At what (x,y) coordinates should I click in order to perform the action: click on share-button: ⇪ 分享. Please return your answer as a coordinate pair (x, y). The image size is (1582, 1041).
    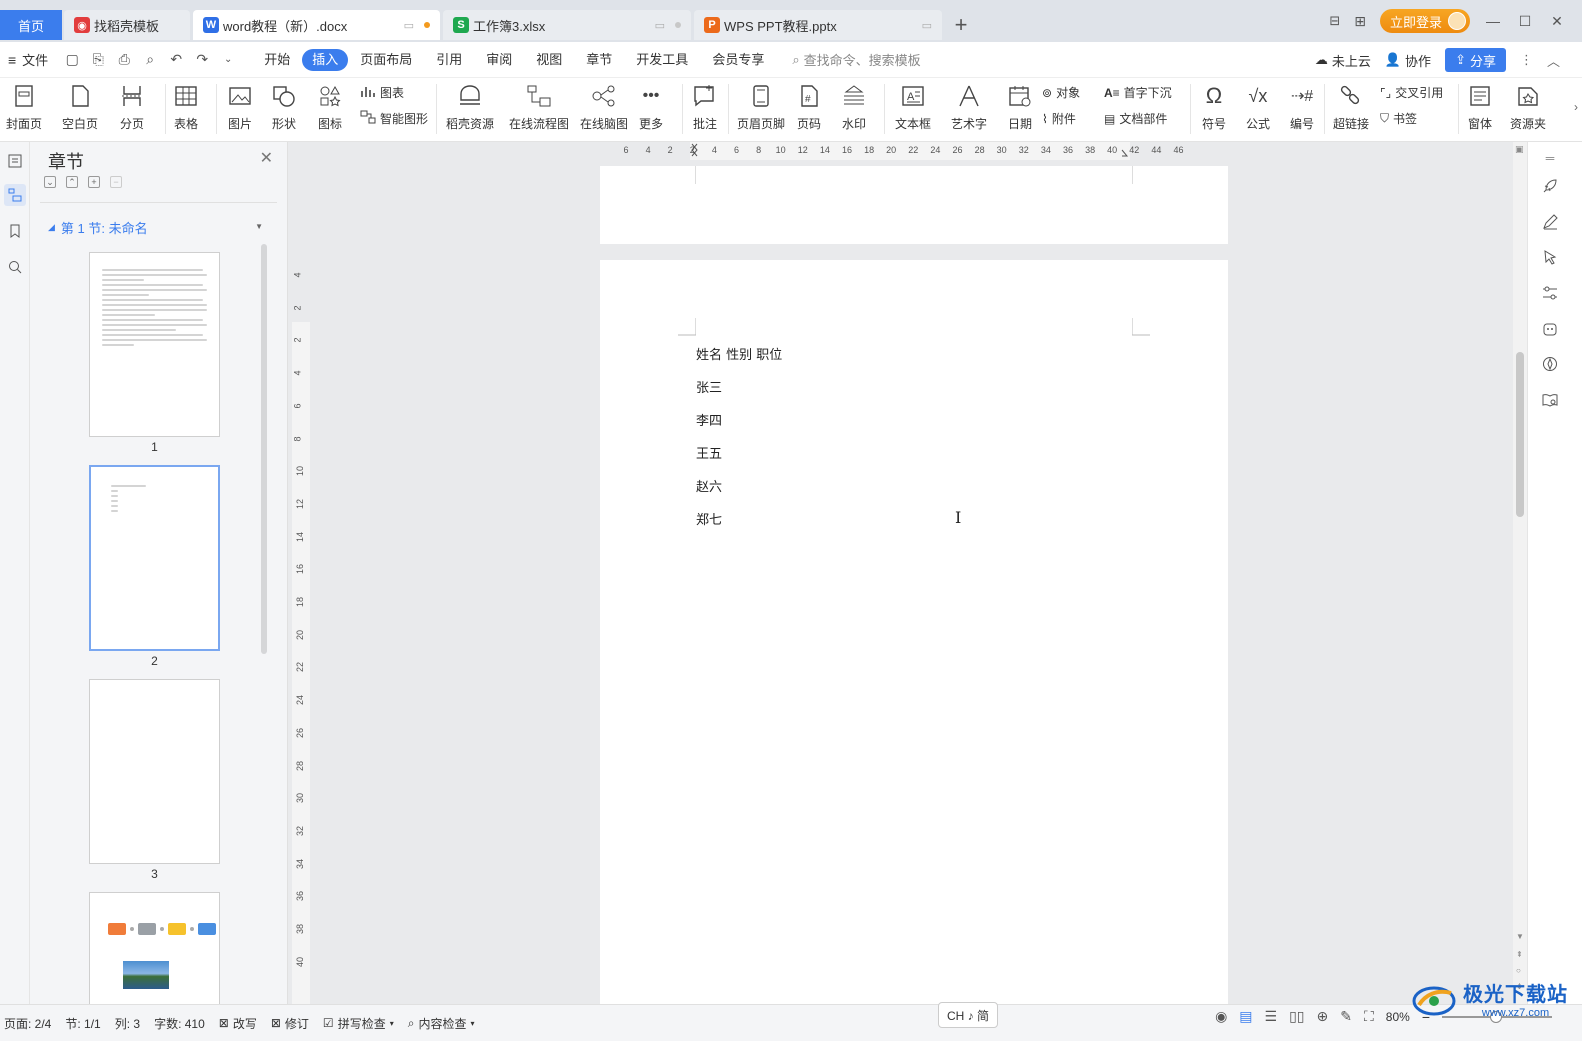
    Looking at the image, I should click on (1475, 60).